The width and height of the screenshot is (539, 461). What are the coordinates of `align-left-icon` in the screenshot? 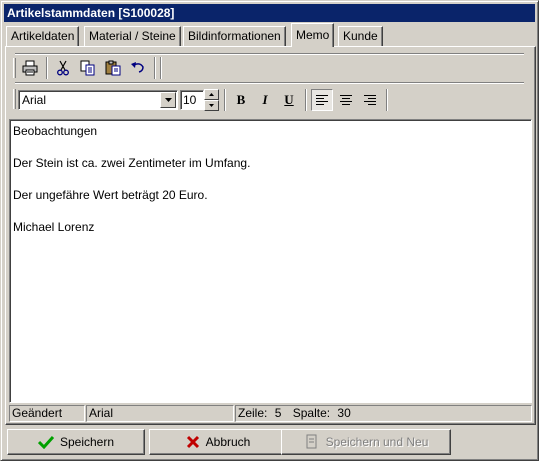 It's located at (322, 100).